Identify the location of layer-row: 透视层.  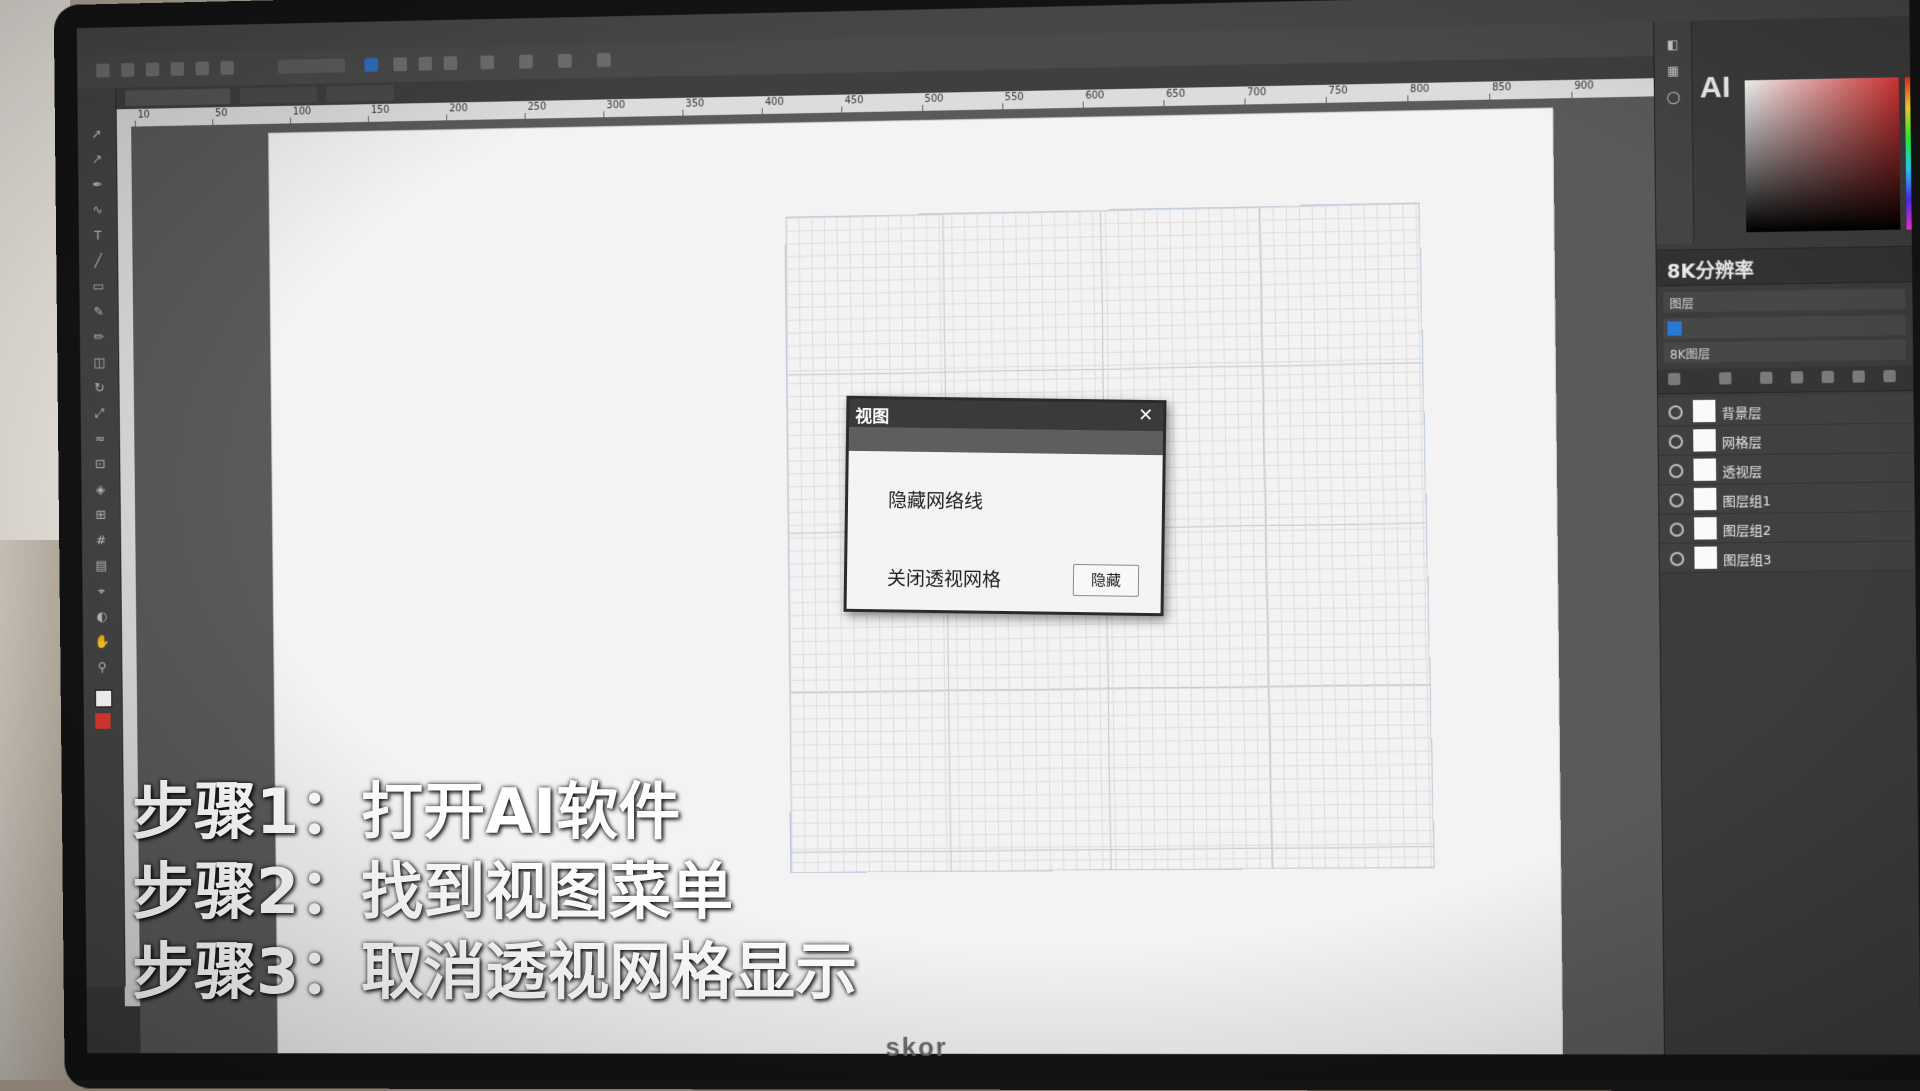
(1787, 469).